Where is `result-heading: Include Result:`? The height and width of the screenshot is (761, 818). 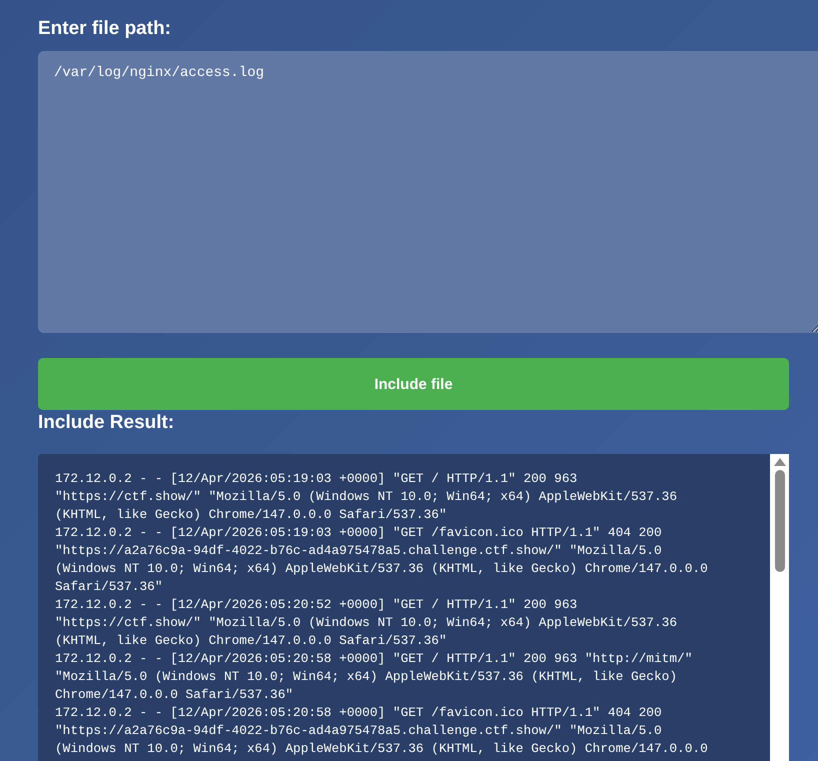
result-heading: Include Result: is located at coordinates (107, 423).